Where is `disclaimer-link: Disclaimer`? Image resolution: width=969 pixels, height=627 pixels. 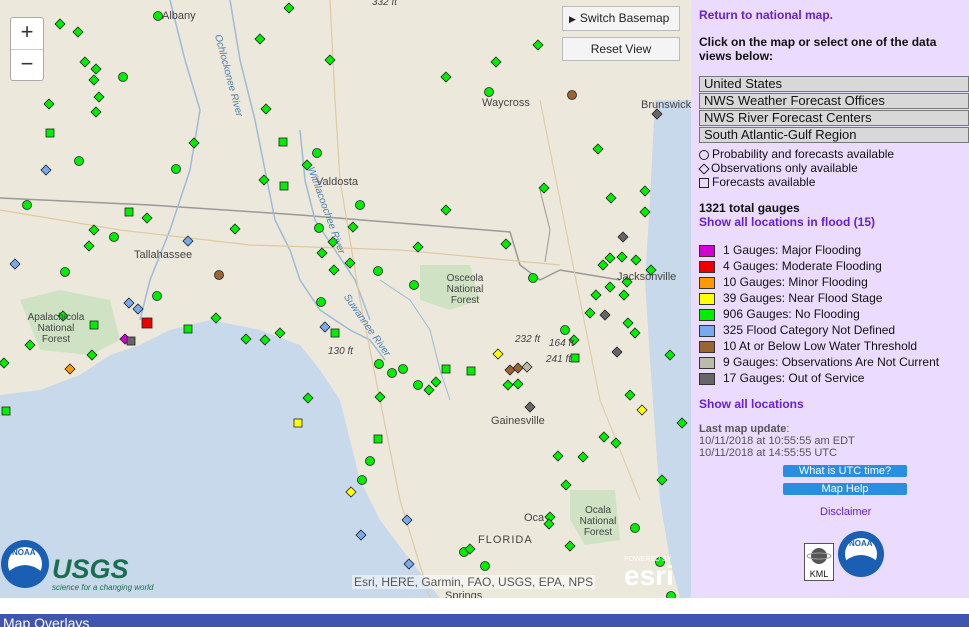
disclaimer-link: Disclaimer is located at coordinates (845, 512).